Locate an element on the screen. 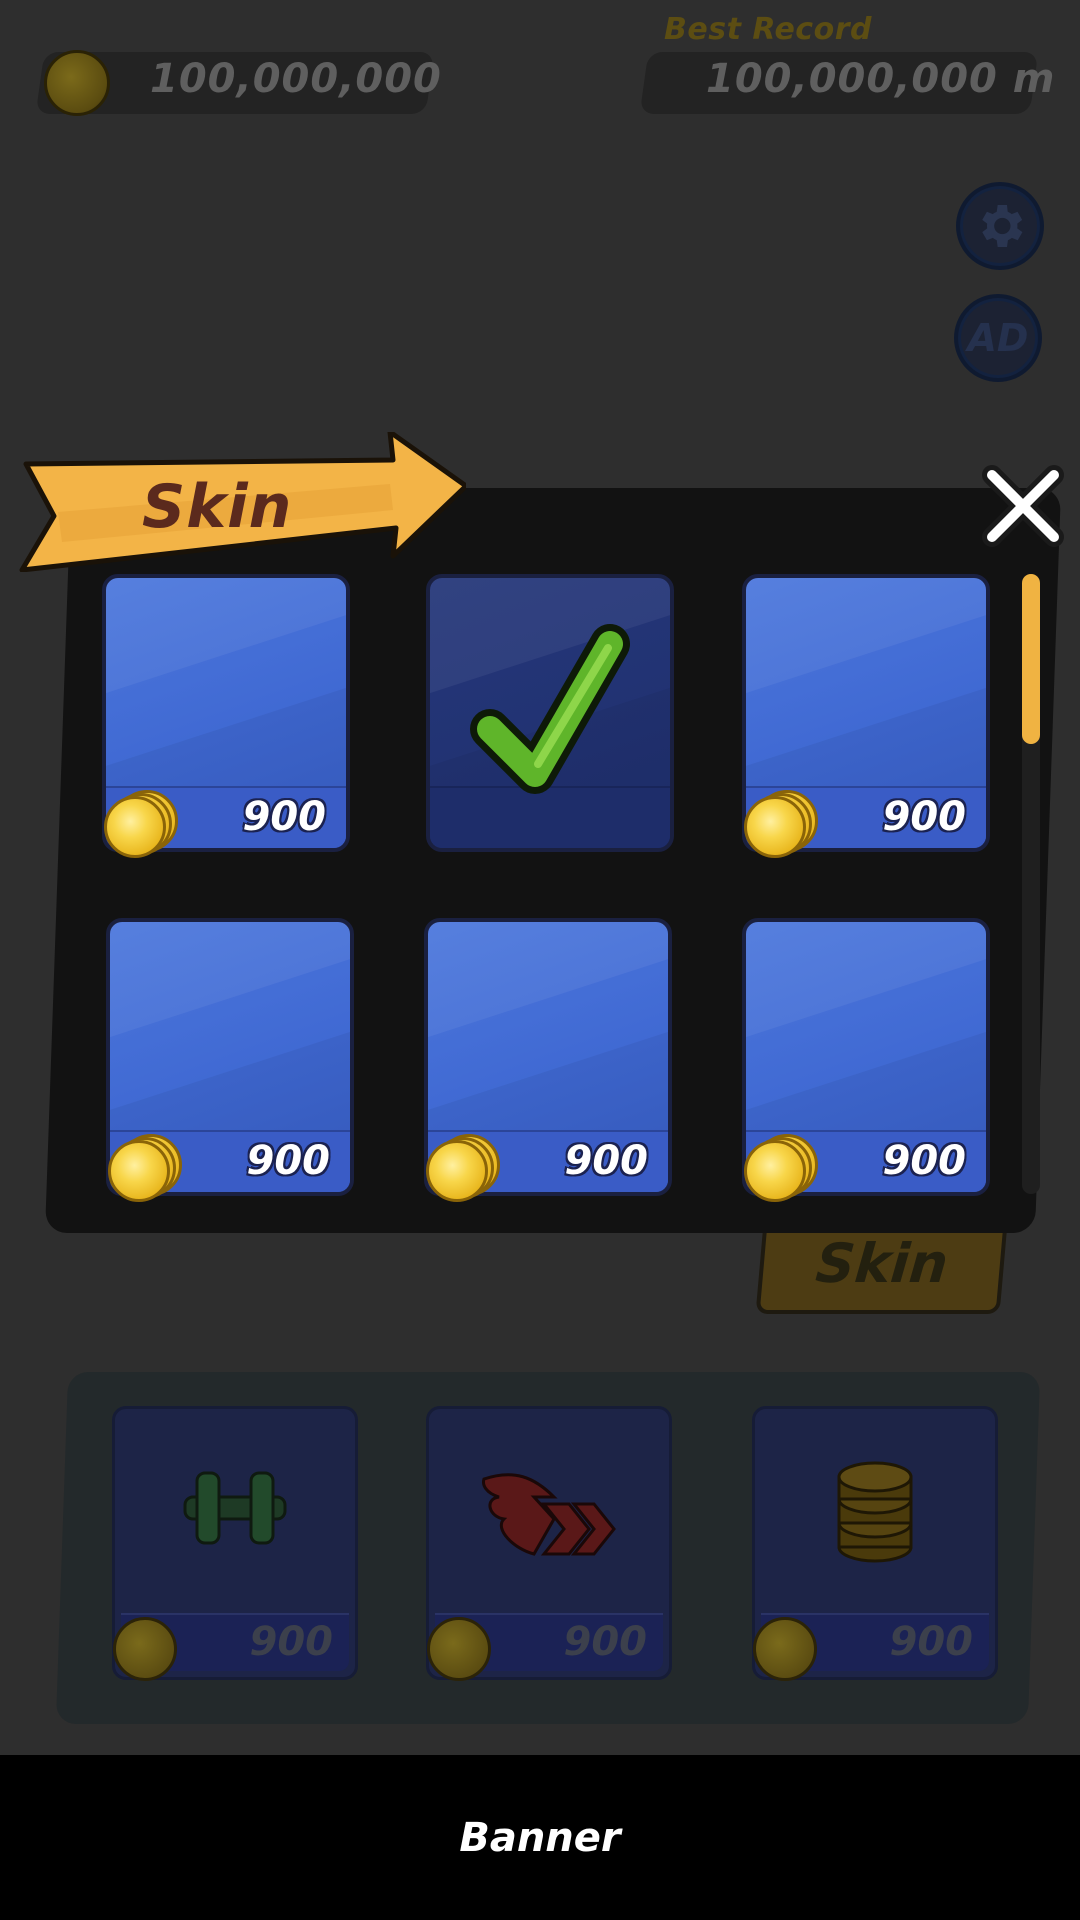 This screenshot has height=1920, width=1080. close-button is located at coordinates (1018, 505).